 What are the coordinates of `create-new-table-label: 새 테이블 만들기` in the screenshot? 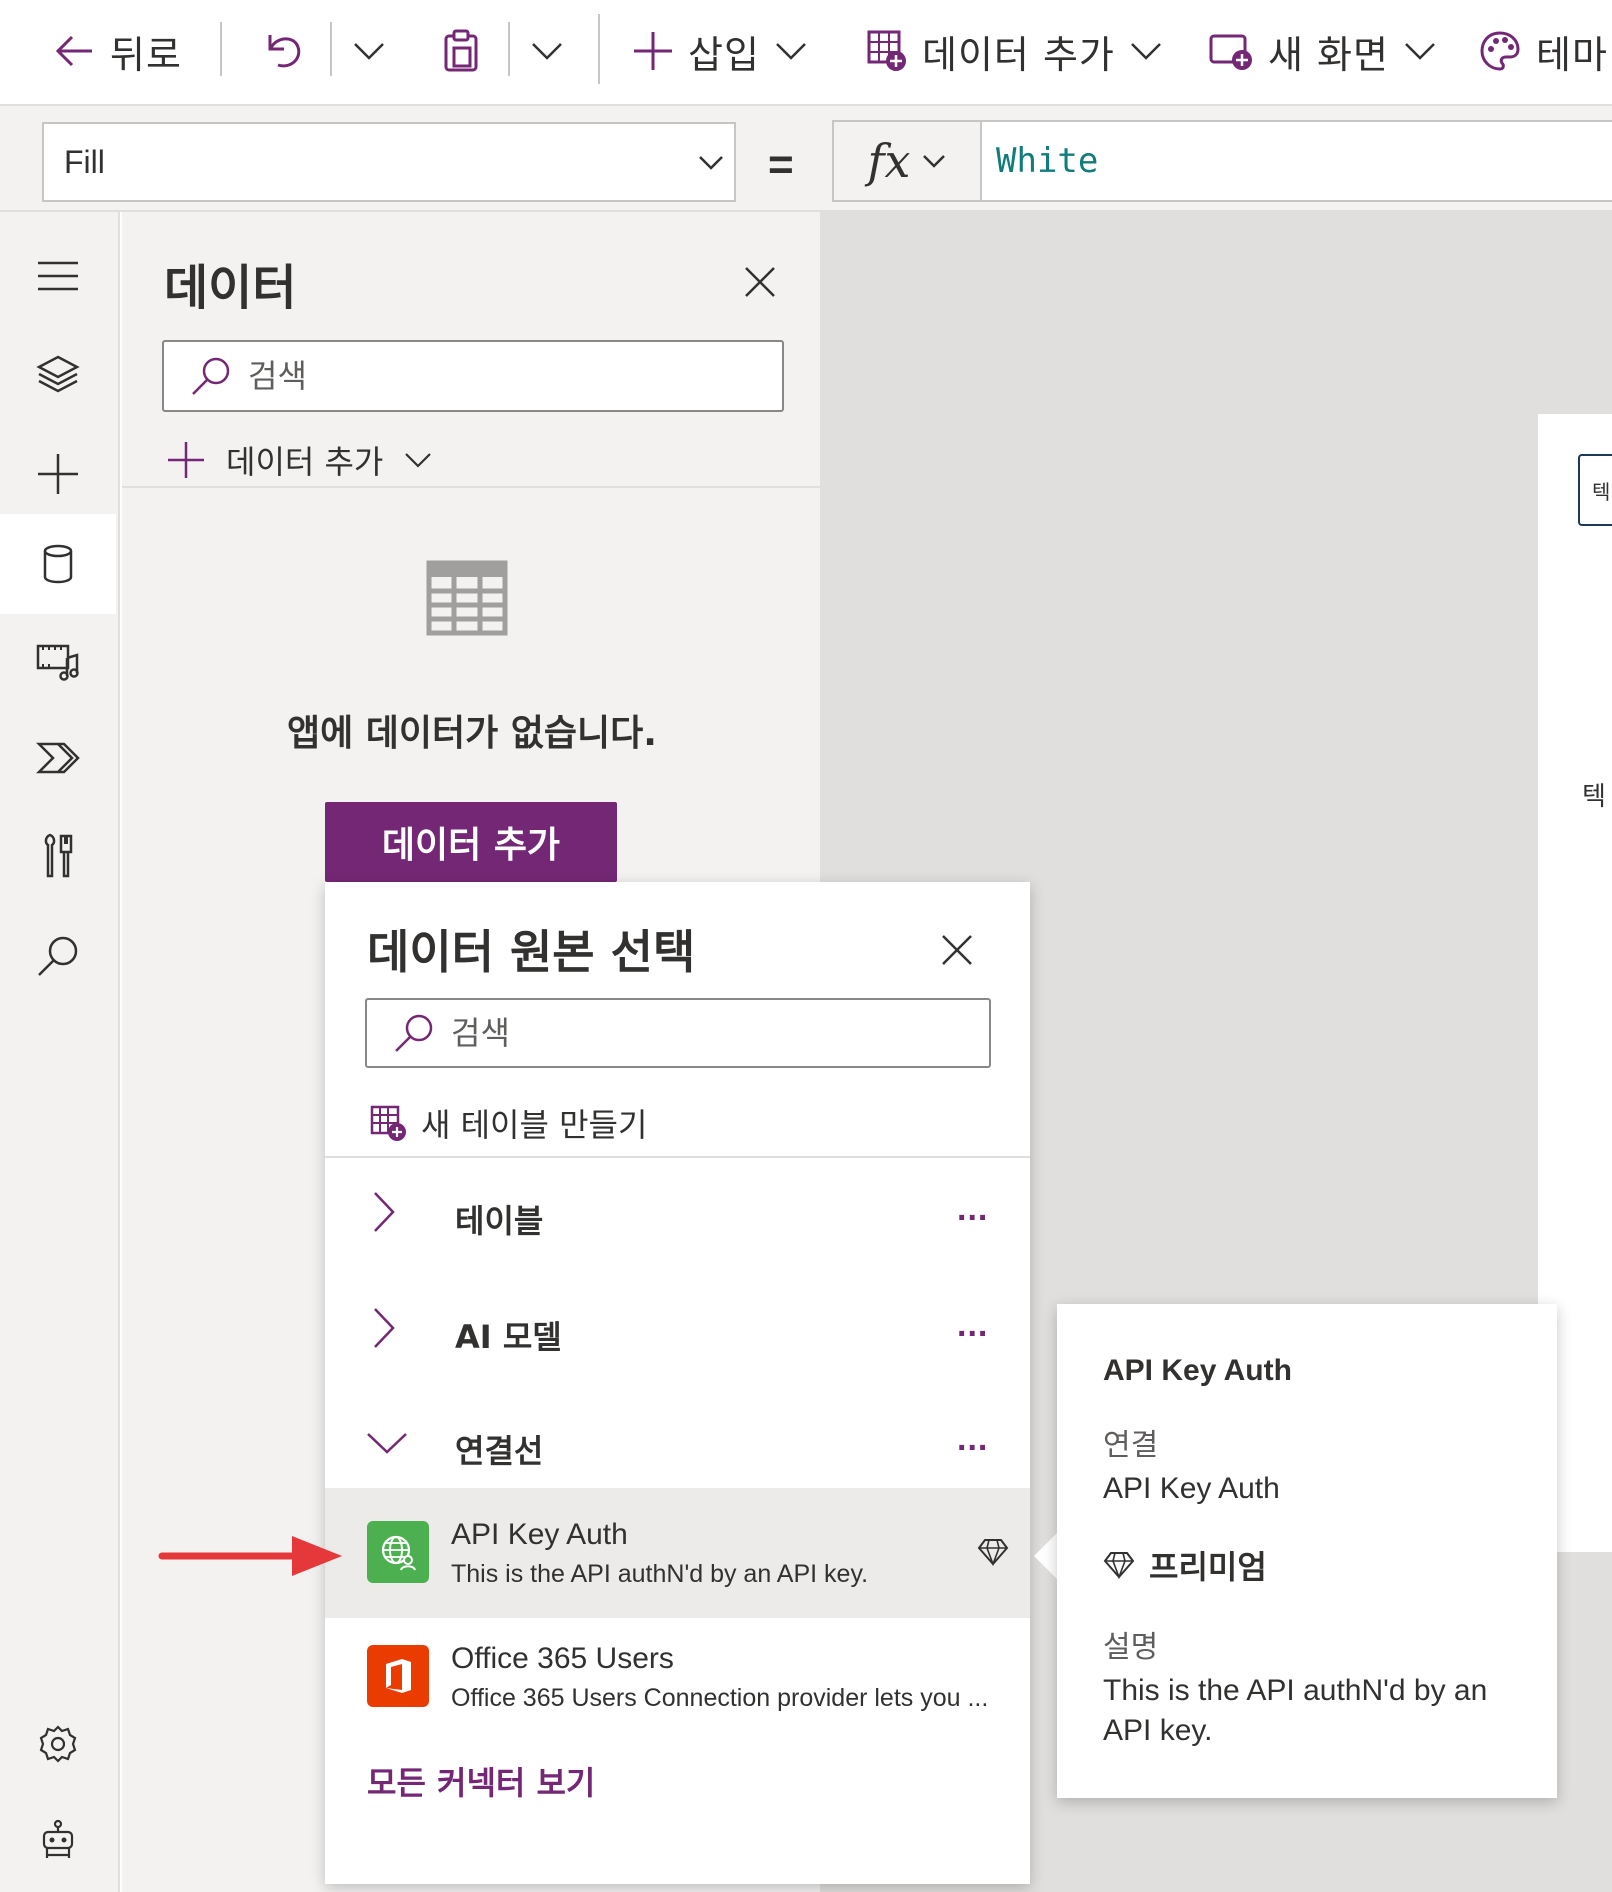 It's located at (534, 1125).